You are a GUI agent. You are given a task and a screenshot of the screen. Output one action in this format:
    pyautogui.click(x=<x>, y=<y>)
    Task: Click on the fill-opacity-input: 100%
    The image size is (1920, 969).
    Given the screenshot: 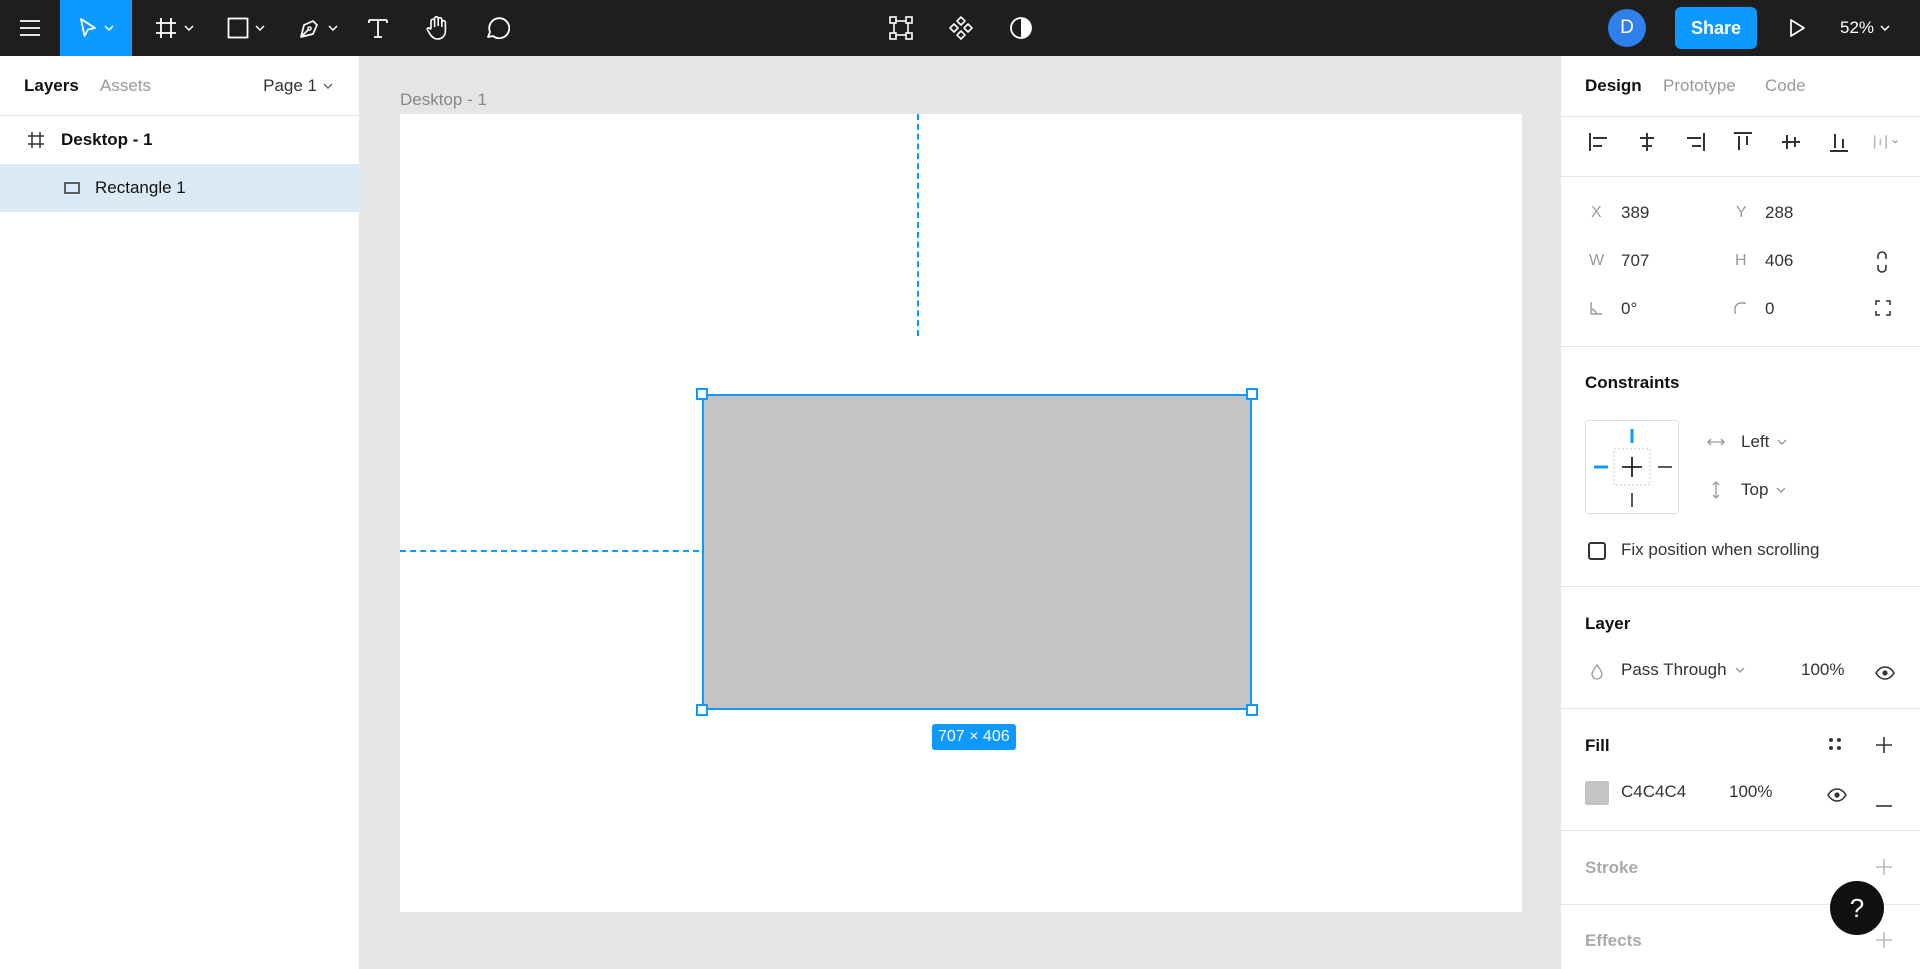 What is the action you would take?
    pyautogui.click(x=1750, y=792)
    